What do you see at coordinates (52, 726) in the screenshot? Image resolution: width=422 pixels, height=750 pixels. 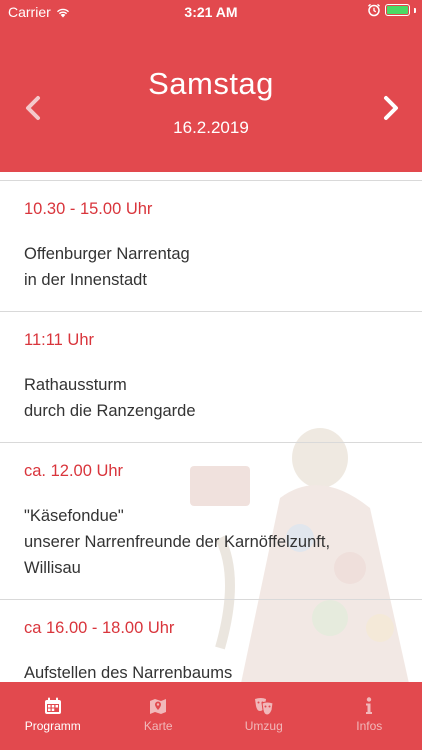 I see `tab-label: Programm` at bounding box center [52, 726].